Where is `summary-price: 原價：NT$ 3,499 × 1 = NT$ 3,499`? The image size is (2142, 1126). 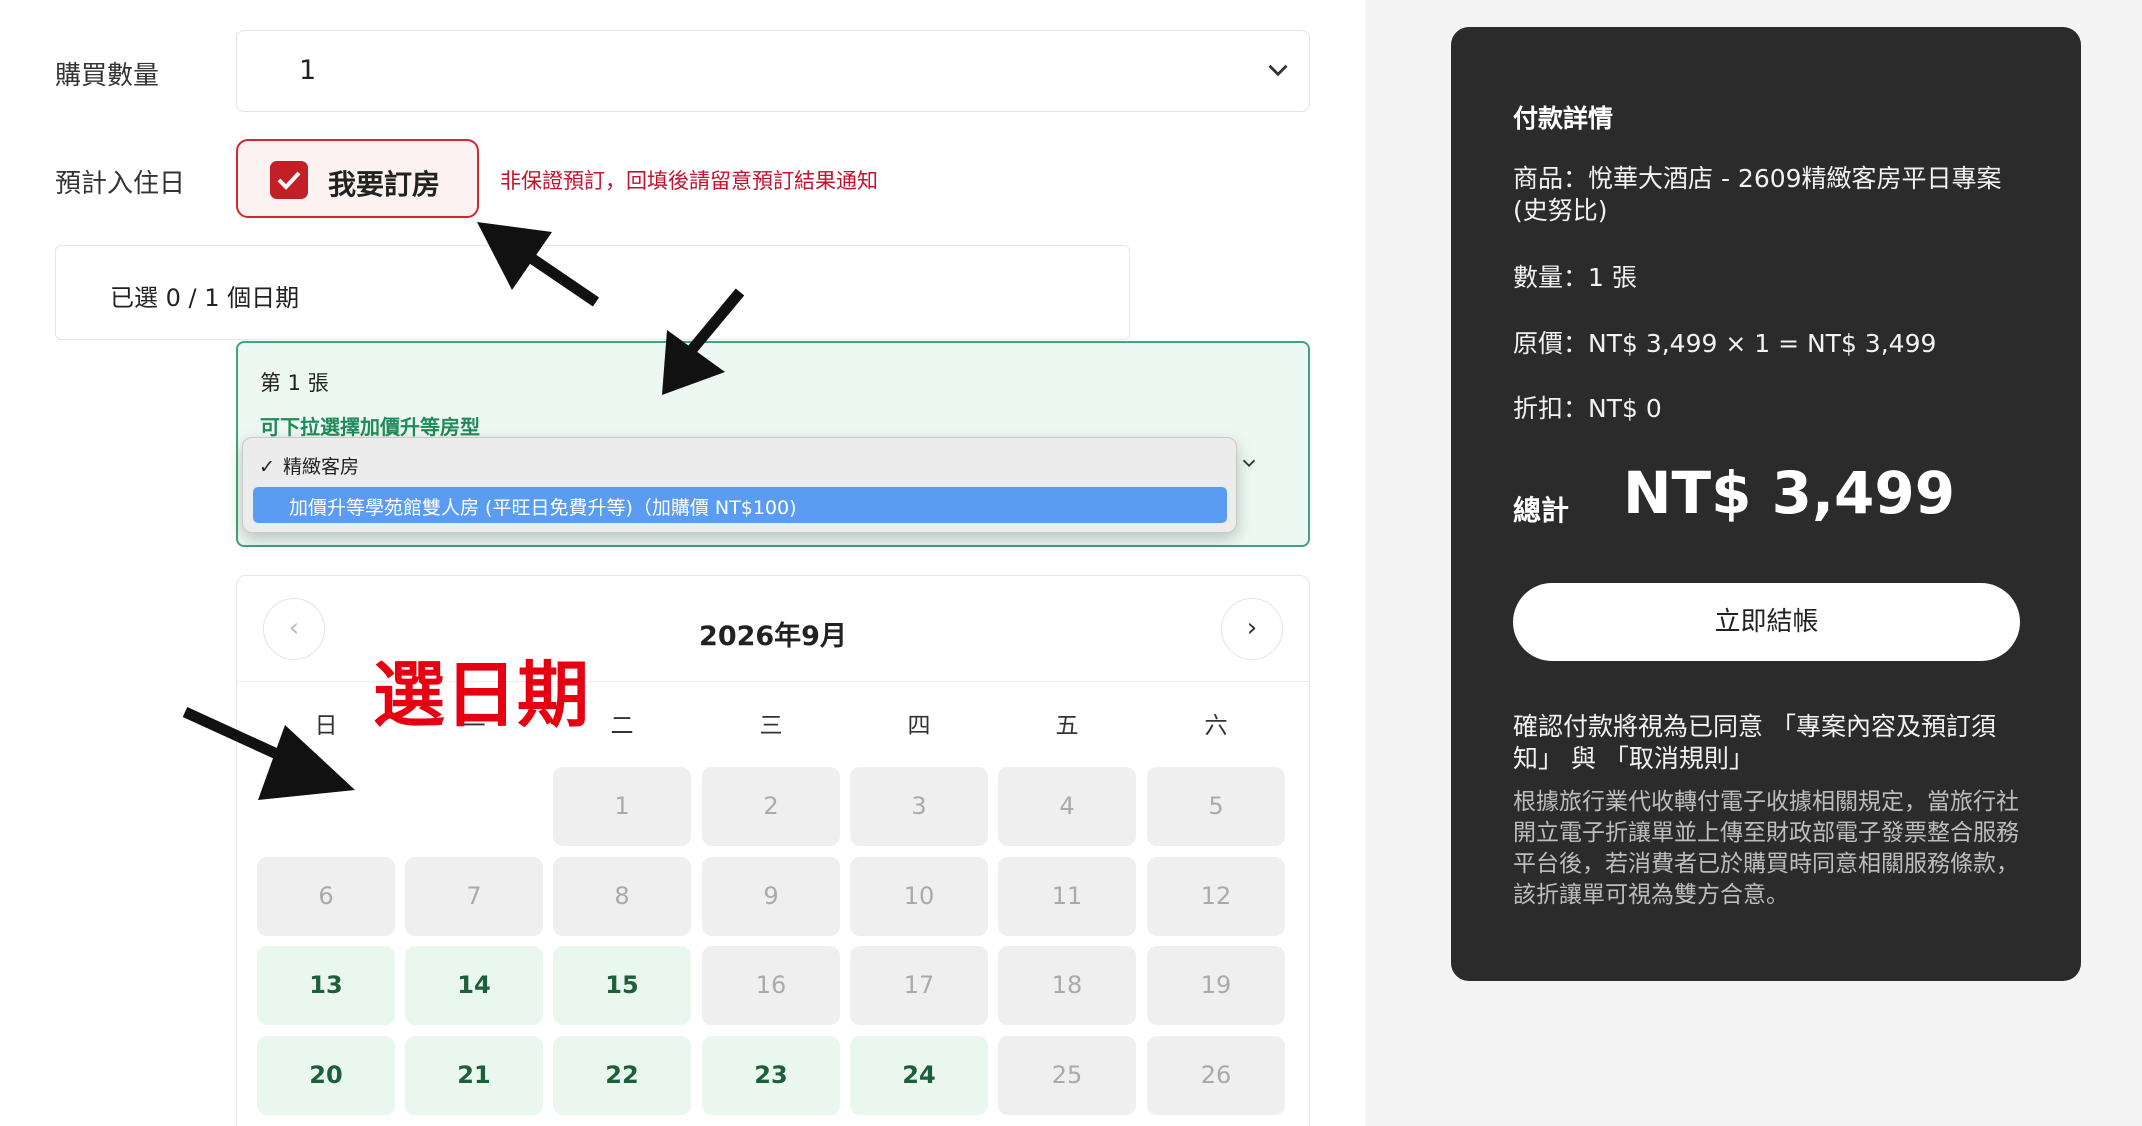 summary-price: 原價：NT$ 3,499 × 1 = NT$ 3,499 is located at coordinates (1725, 343).